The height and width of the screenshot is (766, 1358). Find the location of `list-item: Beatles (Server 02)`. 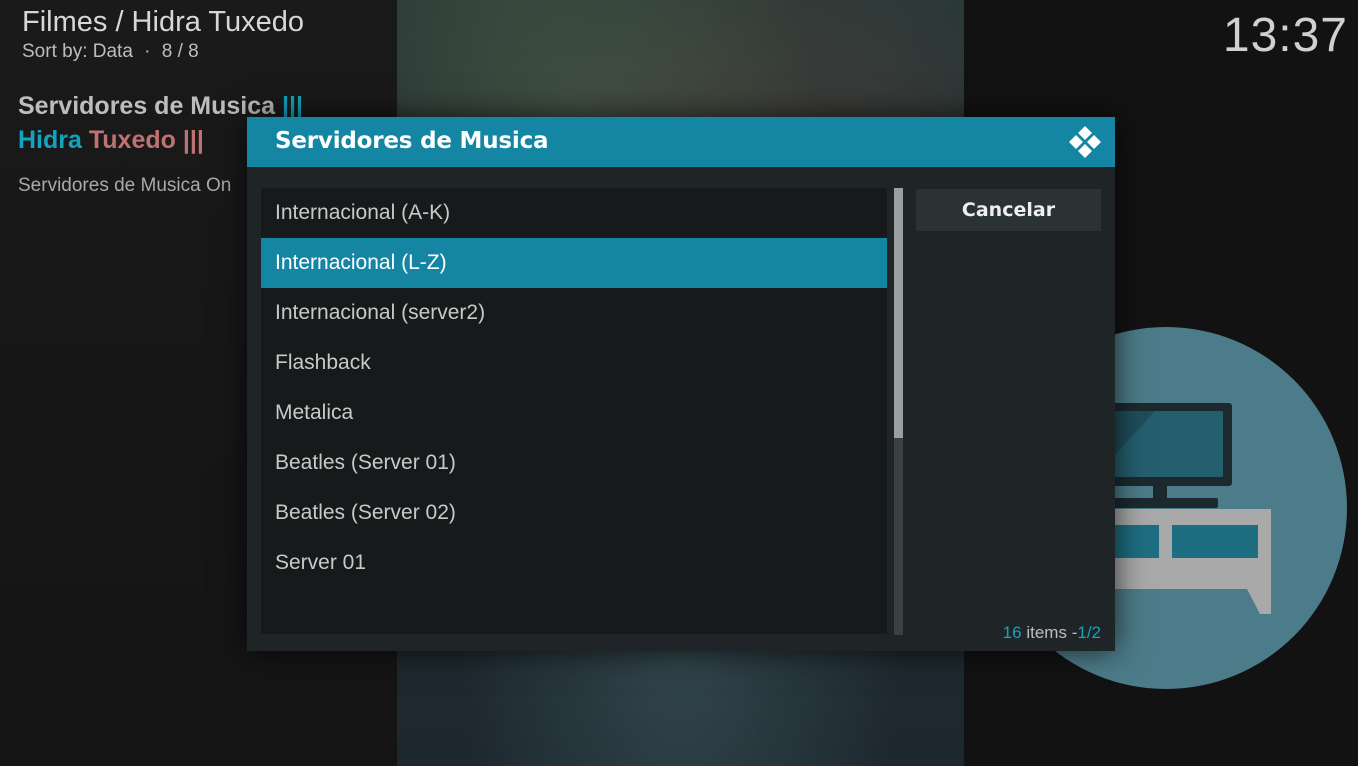

list-item: Beatles (Server 02) is located at coordinates (574, 513).